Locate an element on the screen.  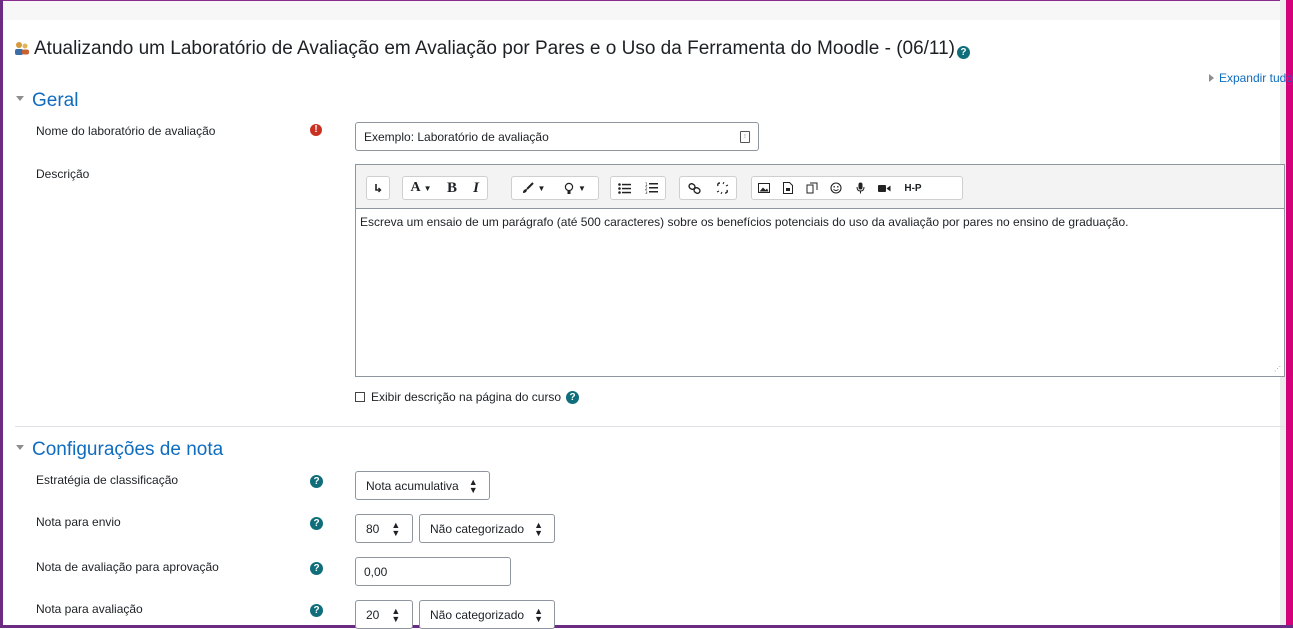
expand-all-label: Expandir tudo is located at coordinates (1255, 78).